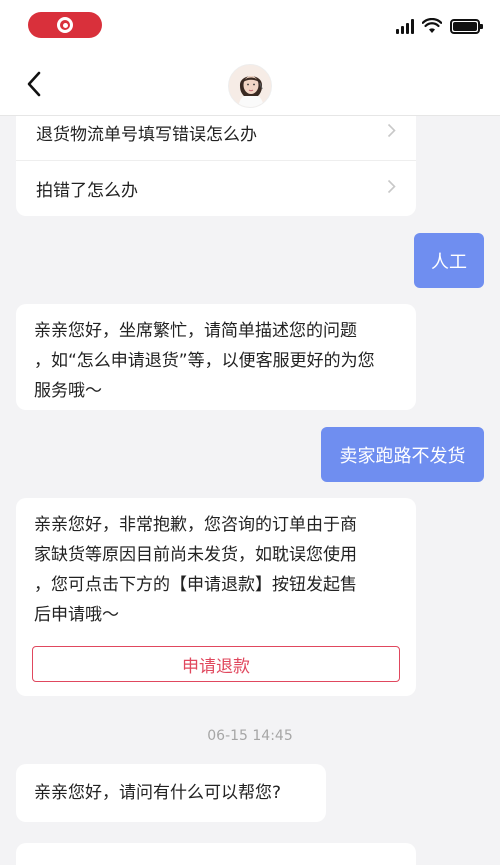  What do you see at coordinates (402, 454) in the screenshot?
I see `user-message: 卖家跑路不发货` at bounding box center [402, 454].